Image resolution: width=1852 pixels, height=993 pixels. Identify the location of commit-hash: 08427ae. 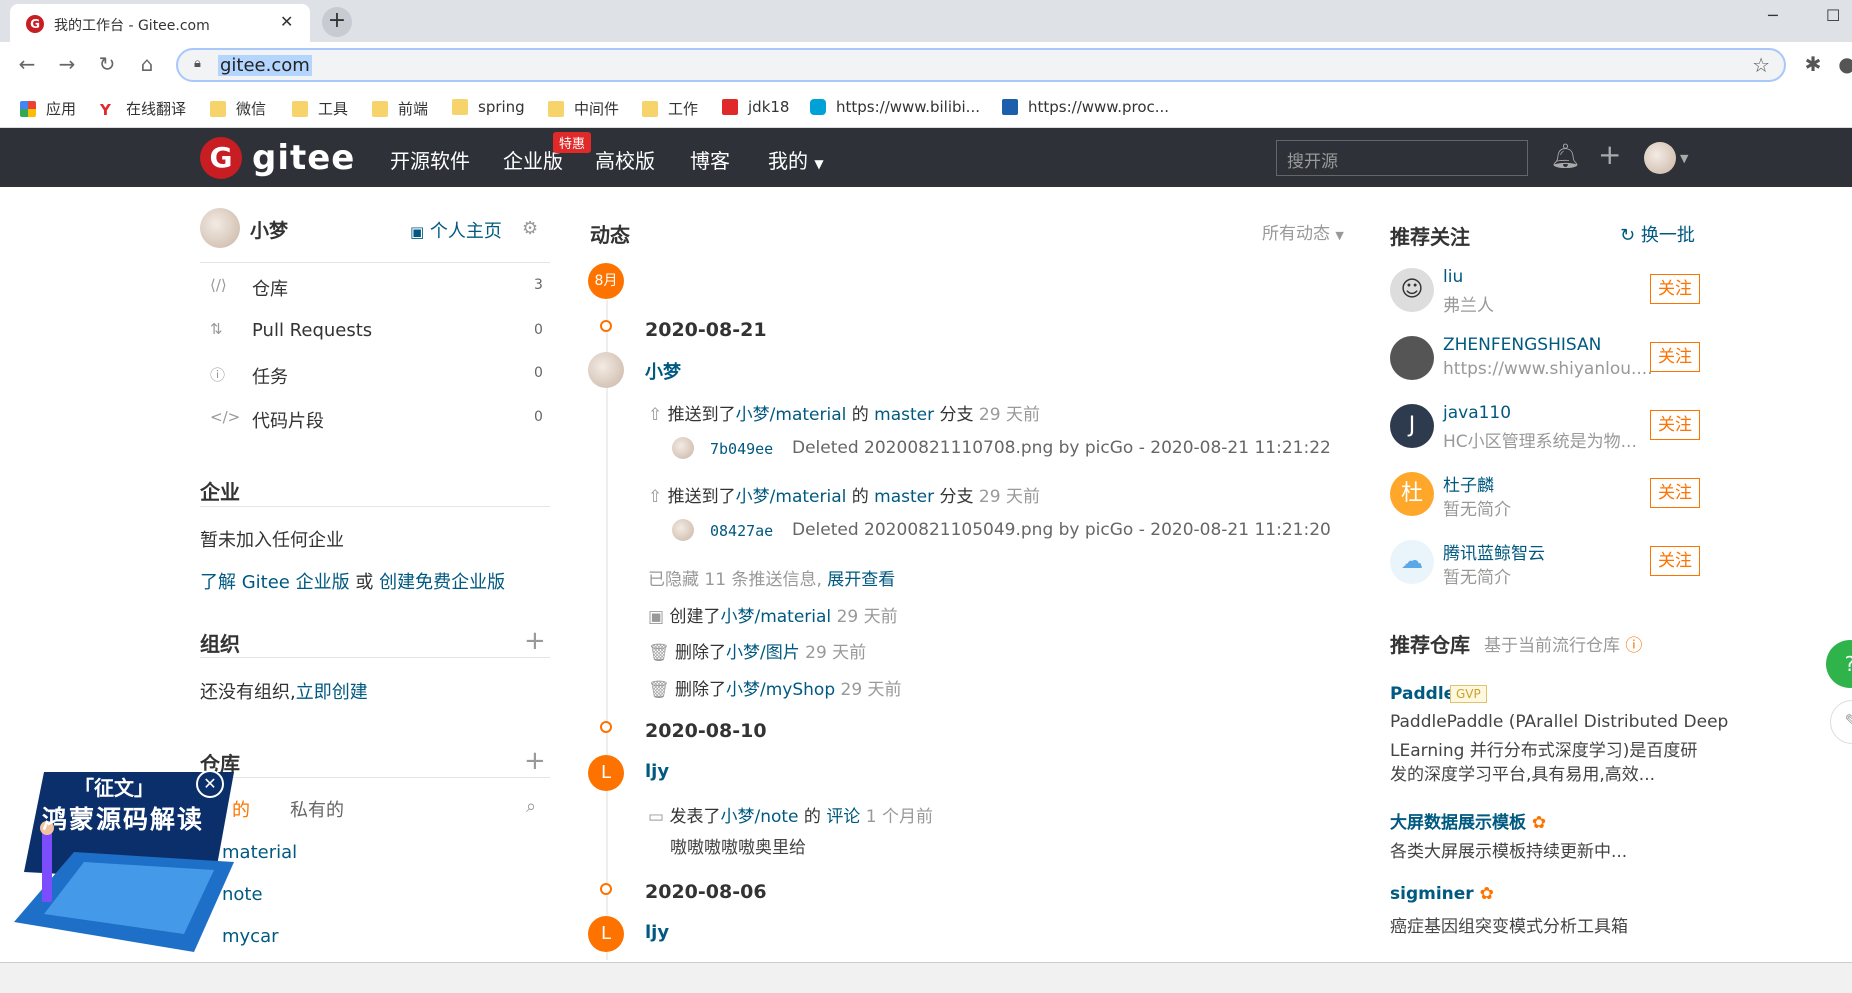
(741, 531).